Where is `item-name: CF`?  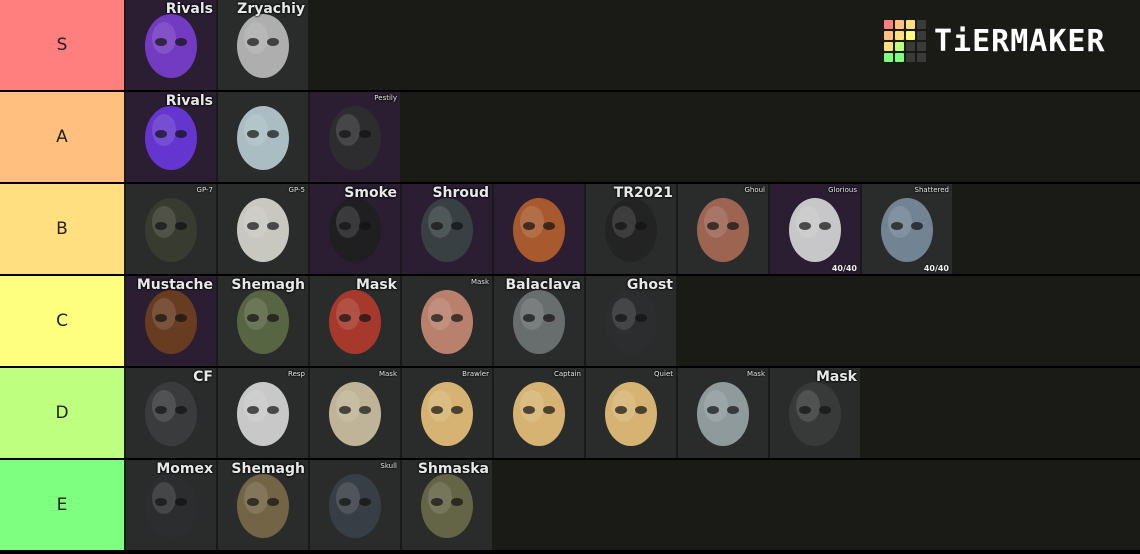 item-name: CF is located at coordinates (203, 377).